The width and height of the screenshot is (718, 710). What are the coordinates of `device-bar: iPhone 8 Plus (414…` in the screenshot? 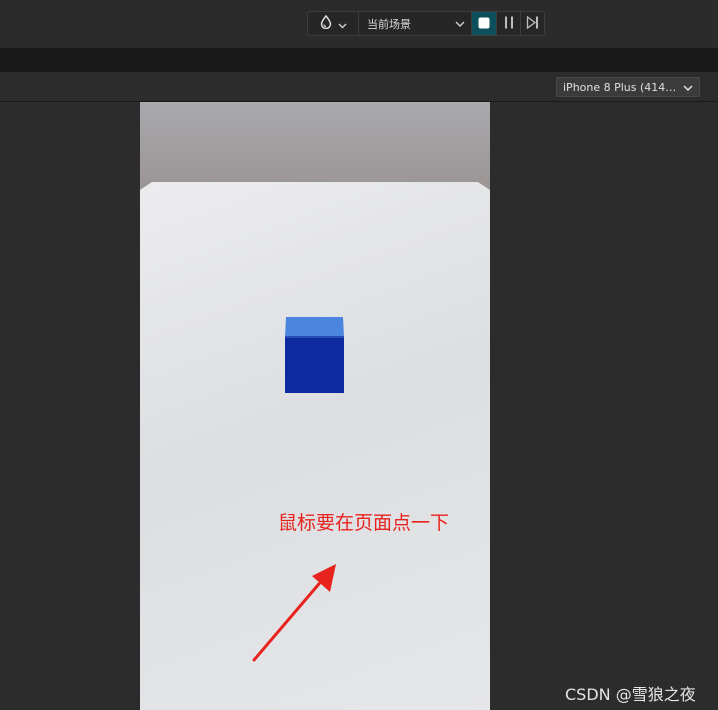 It's located at (359, 87).